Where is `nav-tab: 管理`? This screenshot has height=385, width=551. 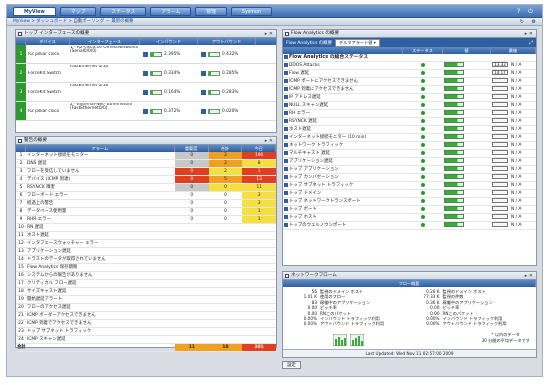 nav-tab: 管理 is located at coordinates (211, 11).